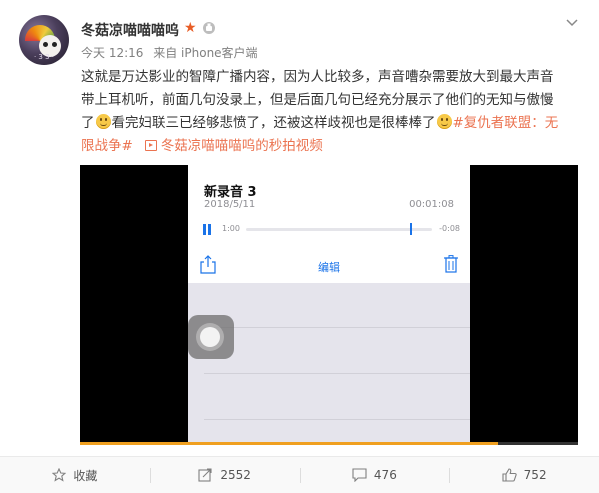 The height and width of the screenshot is (493, 599). I want to click on forward-count: 2552, so click(235, 475).